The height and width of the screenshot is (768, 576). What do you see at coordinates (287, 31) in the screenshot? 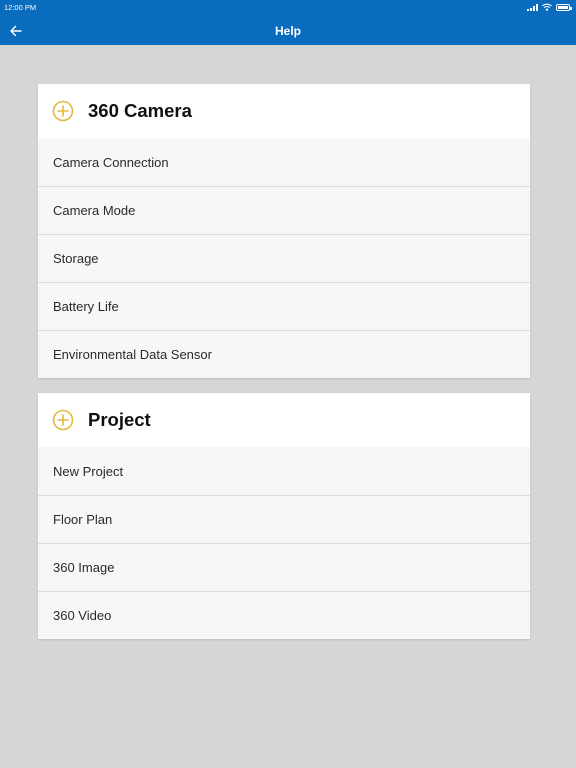
I see `page-title: Help` at bounding box center [287, 31].